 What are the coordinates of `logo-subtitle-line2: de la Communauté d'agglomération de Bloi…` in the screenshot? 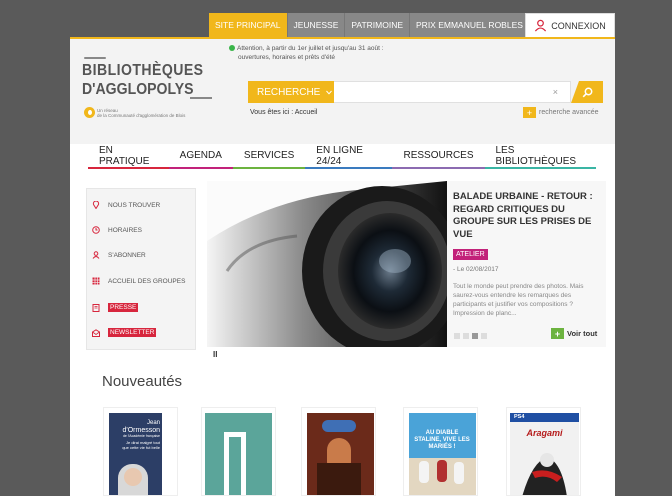 It's located at (141, 115).